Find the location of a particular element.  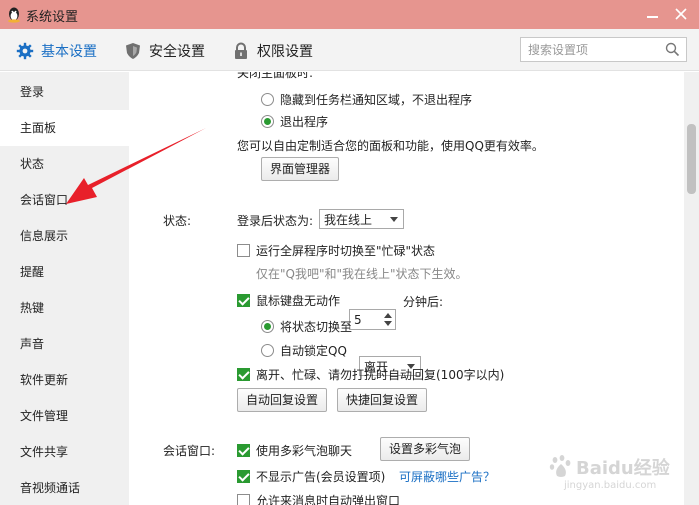

sidebar-item-sound: 声音 is located at coordinates (64, 344).